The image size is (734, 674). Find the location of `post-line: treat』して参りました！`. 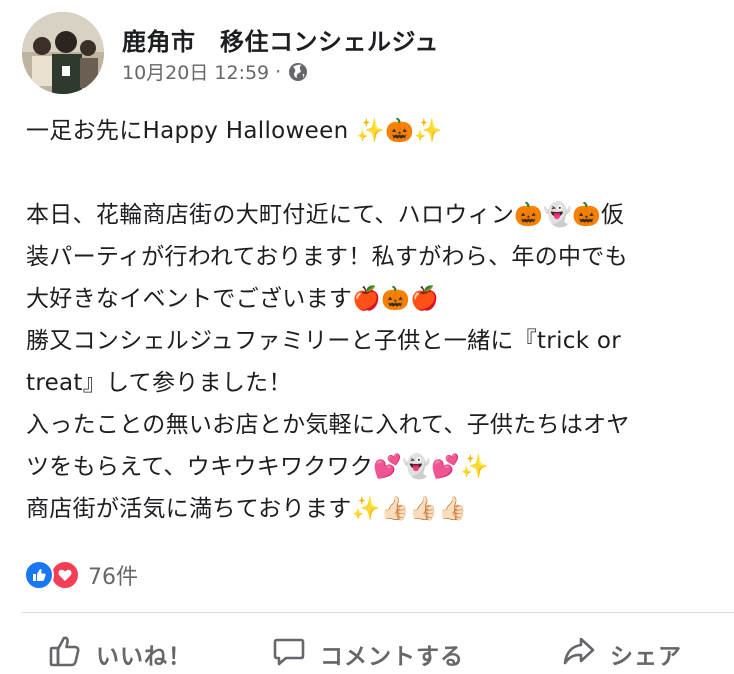

post-line: treat』して参りました！ is located at coordinates (159, 383).